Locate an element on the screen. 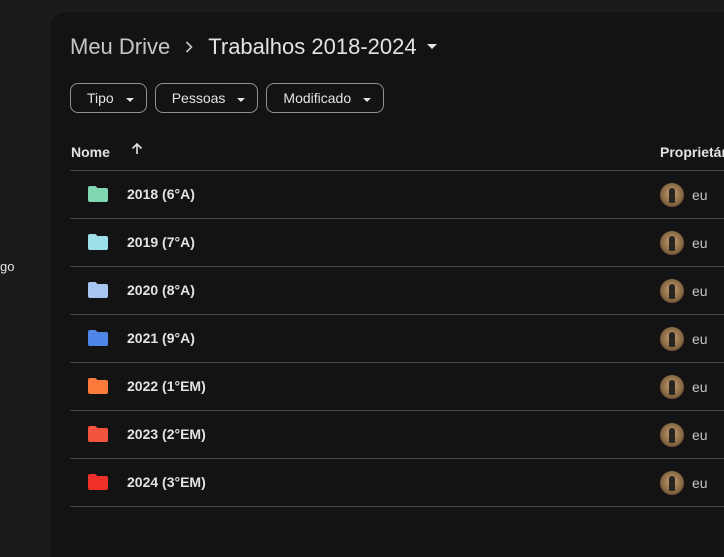  table-row: 2021 (9°A) eu is located at coordinates (397, 339).